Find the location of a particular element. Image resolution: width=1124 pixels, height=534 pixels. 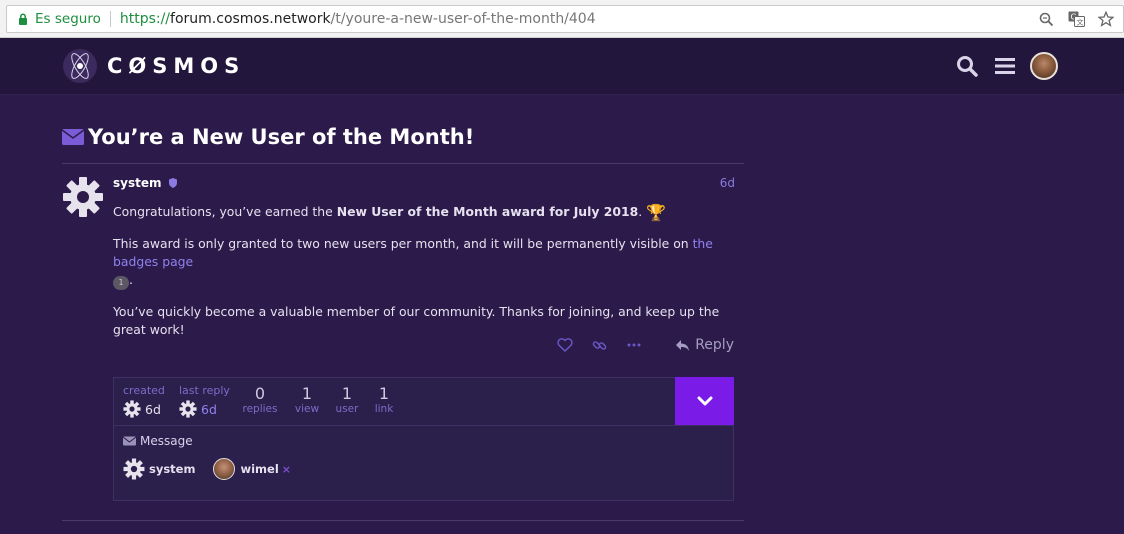

participants-list: system wimel × is located at coordinates (216, 469).